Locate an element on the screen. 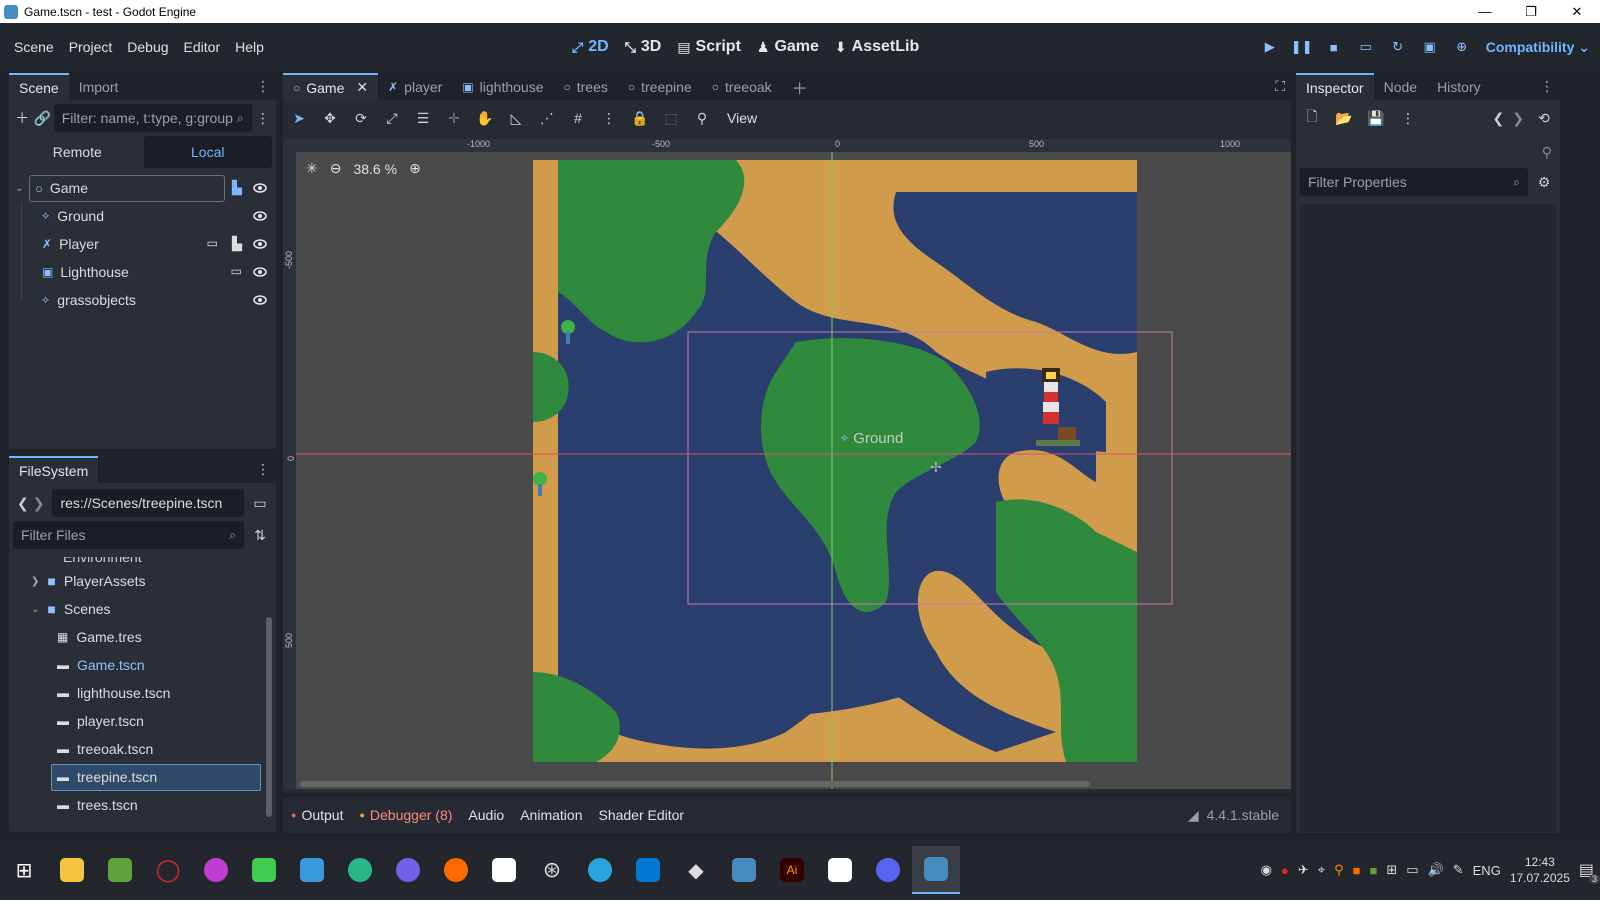 The height and width of the screenshot is (900, 1600). tray-windows-icon: ⊞ is located at coordinates (1391, 870).